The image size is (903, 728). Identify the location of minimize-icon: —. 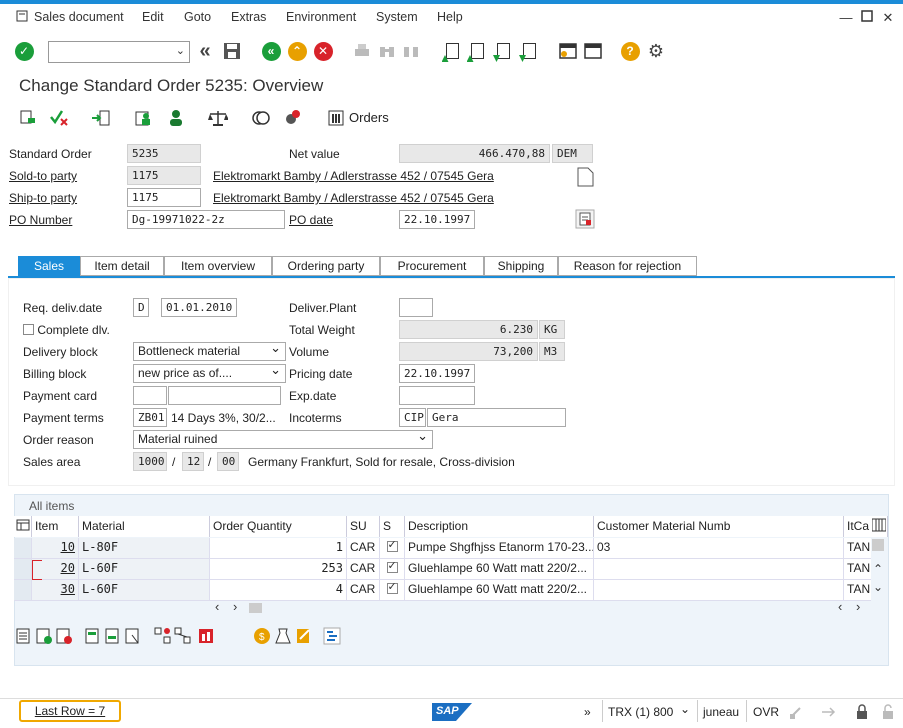
(846, 18).